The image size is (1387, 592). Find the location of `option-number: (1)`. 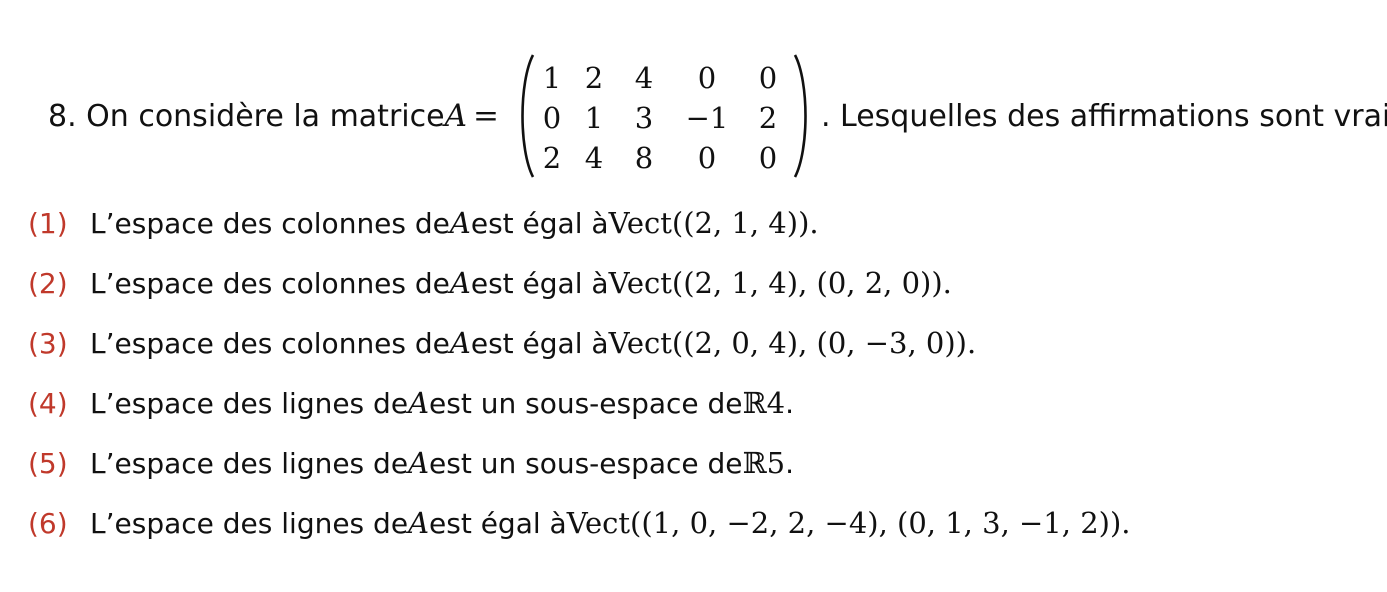

option-number: (1) is located at coordinates (48, 223).